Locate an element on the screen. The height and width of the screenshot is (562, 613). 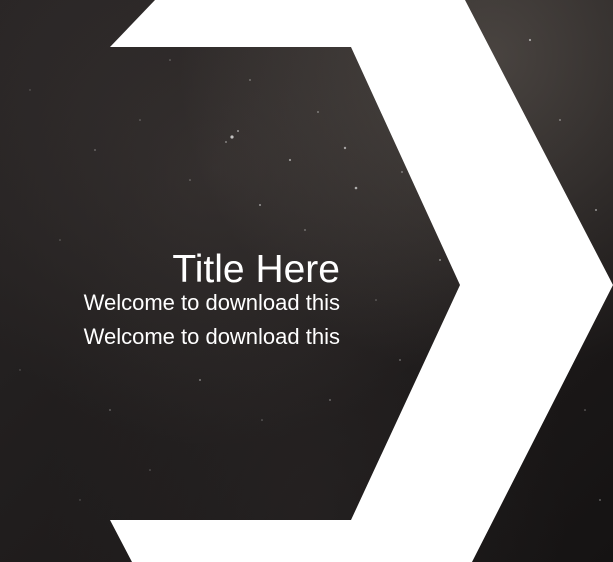
body-text-line-1: Welcome to download this is located at coordinates (211, 302).